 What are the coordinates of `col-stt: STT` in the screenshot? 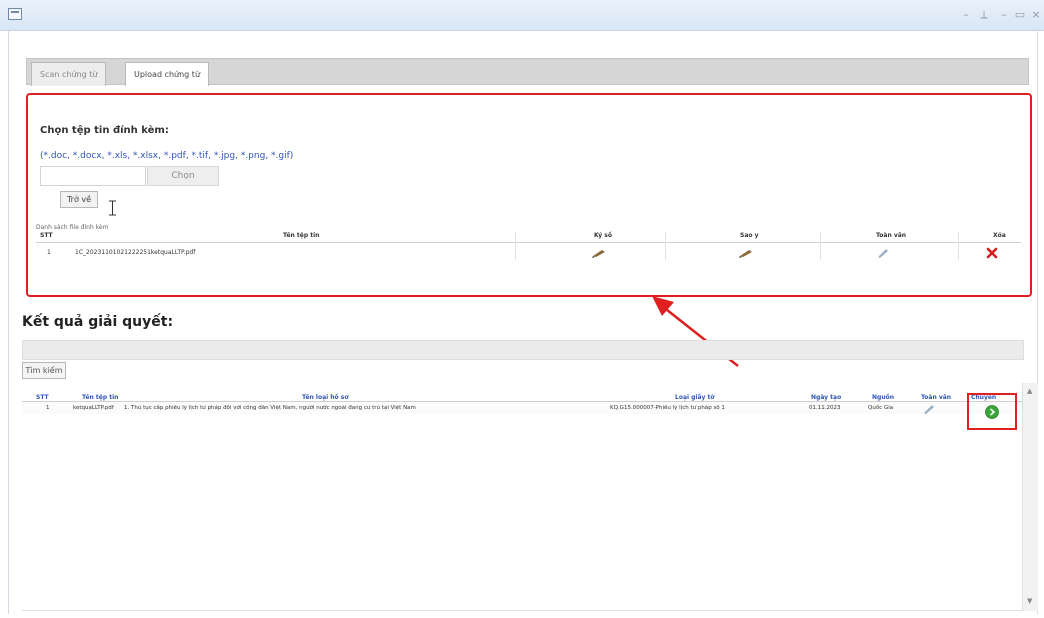 It's located at (46, 235).